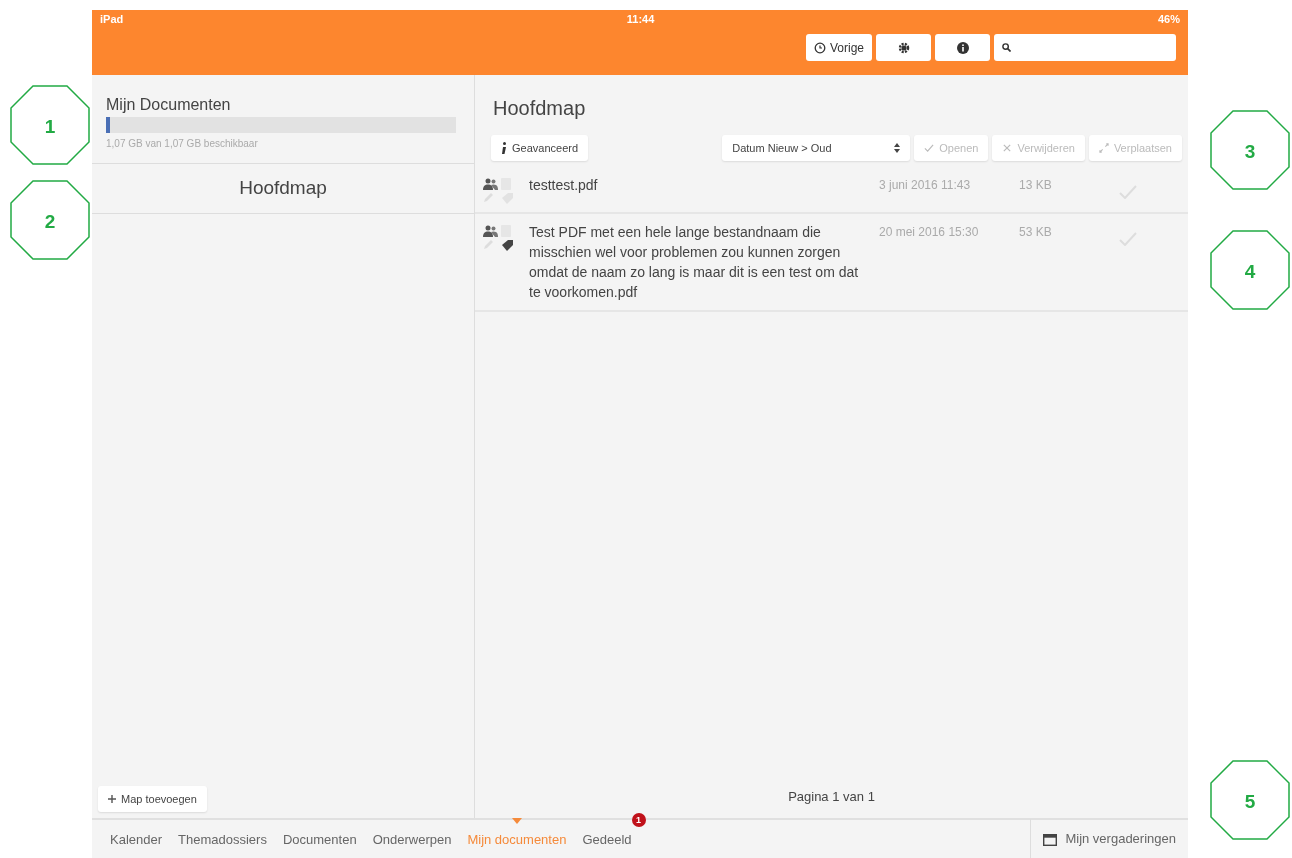 This screenshot has width=1292, height=858. I want to click on search-icon, so click(1006, 47).